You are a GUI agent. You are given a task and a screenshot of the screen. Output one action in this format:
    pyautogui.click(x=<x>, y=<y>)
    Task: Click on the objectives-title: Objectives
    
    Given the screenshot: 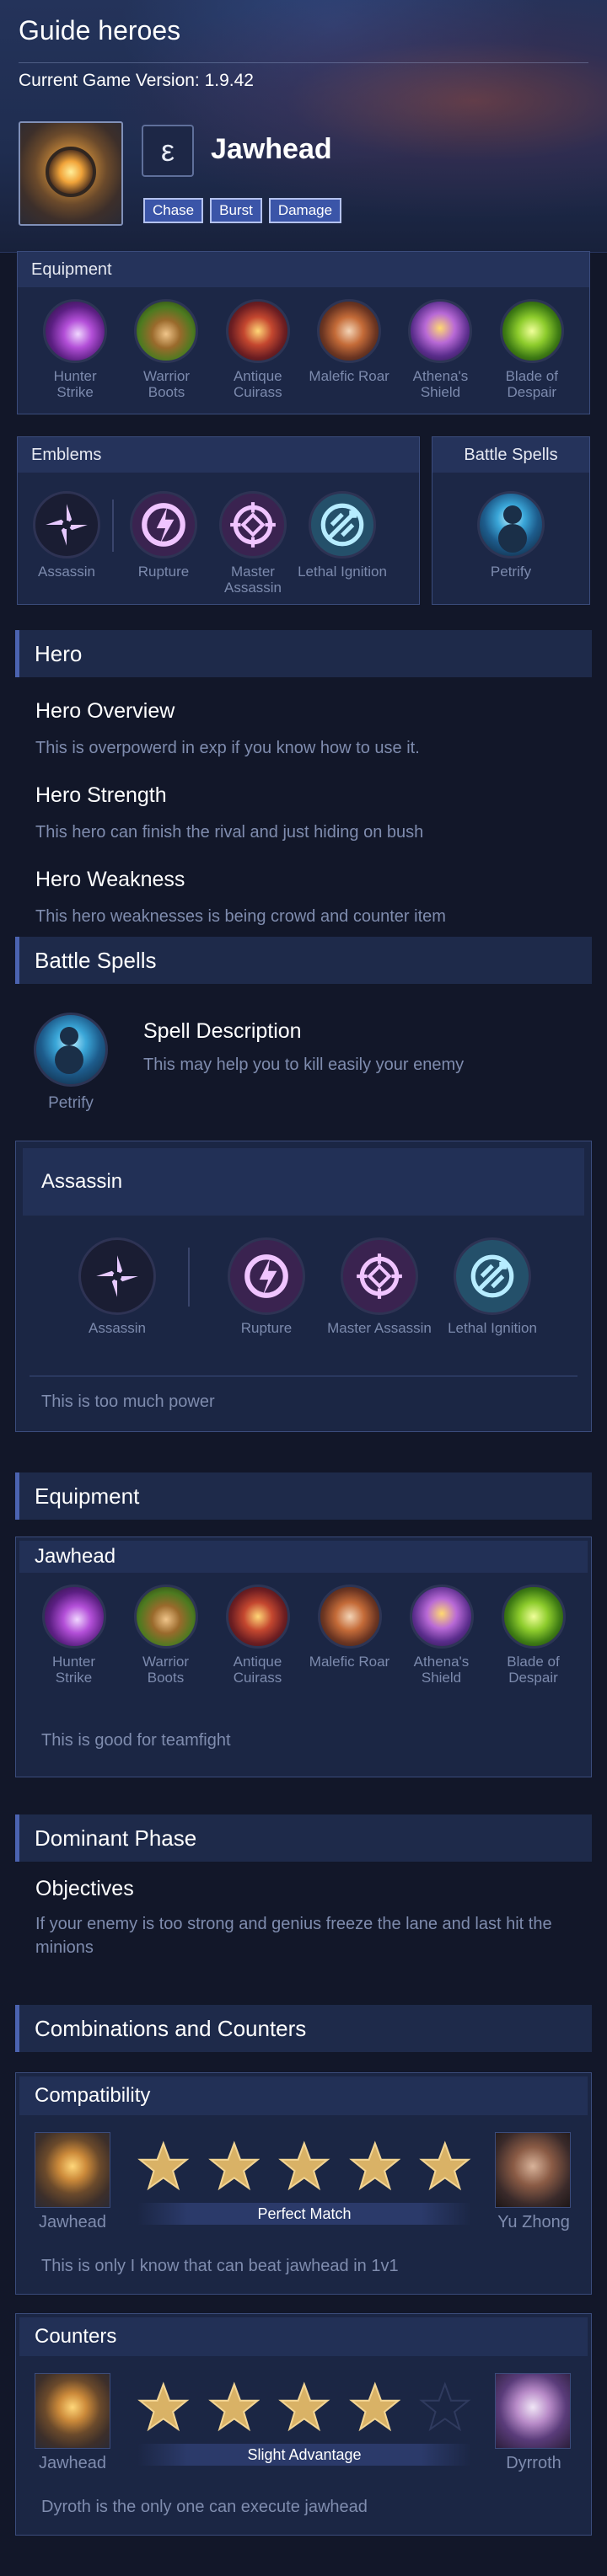 What is the action you would take?
    pyautogui.click(x=84, y=1888)
    